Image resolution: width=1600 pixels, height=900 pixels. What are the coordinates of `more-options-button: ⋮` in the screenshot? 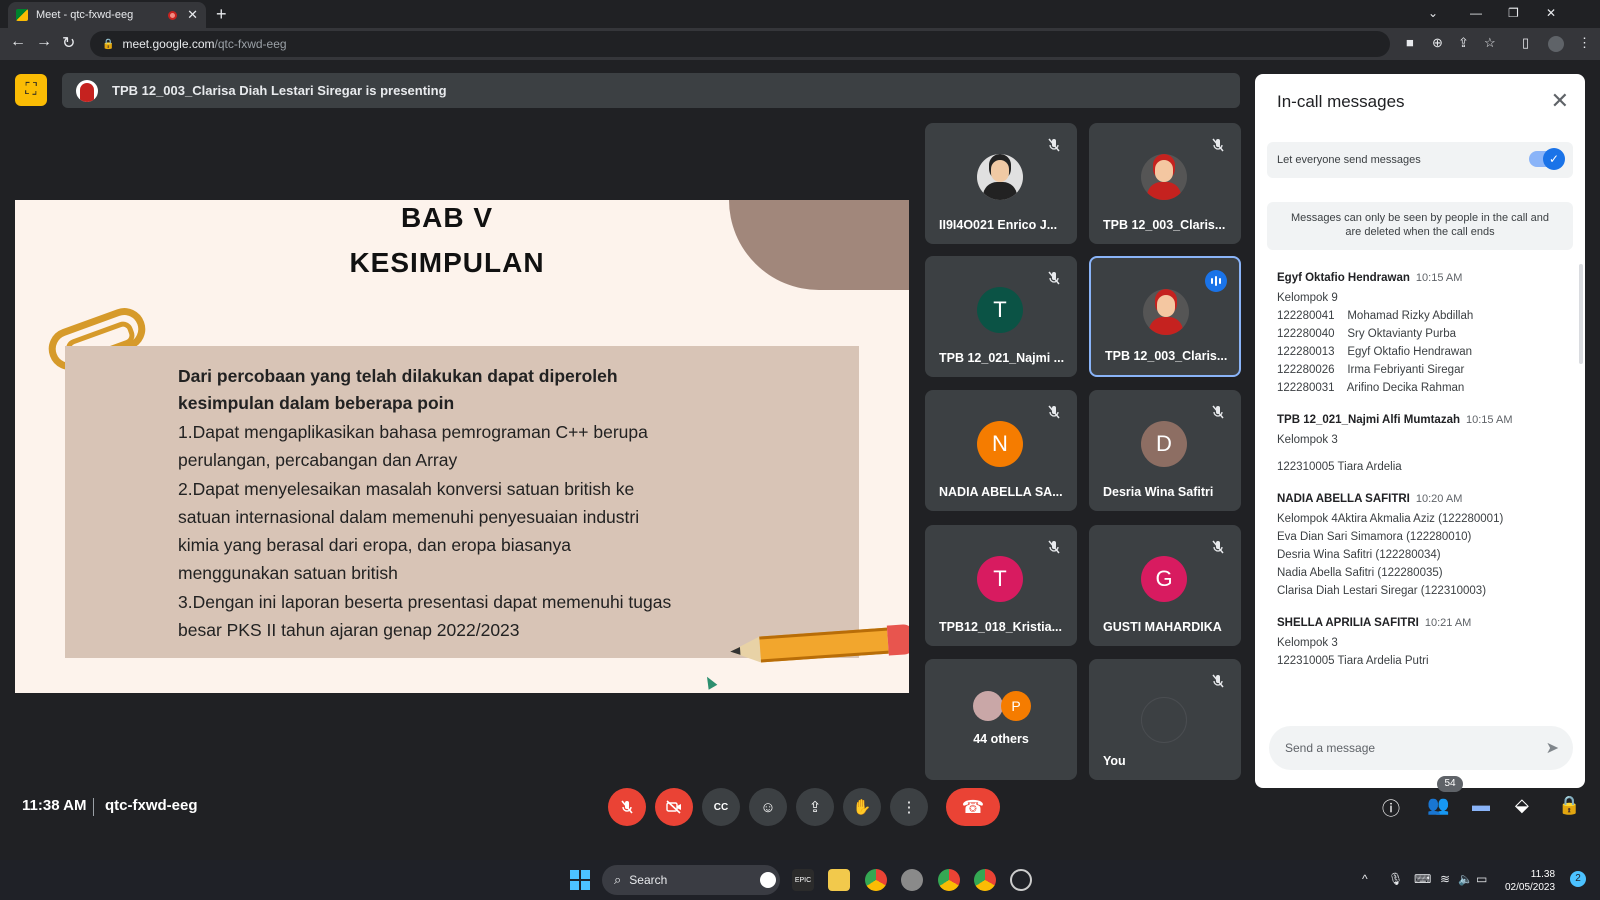 It's located at (909, 807).